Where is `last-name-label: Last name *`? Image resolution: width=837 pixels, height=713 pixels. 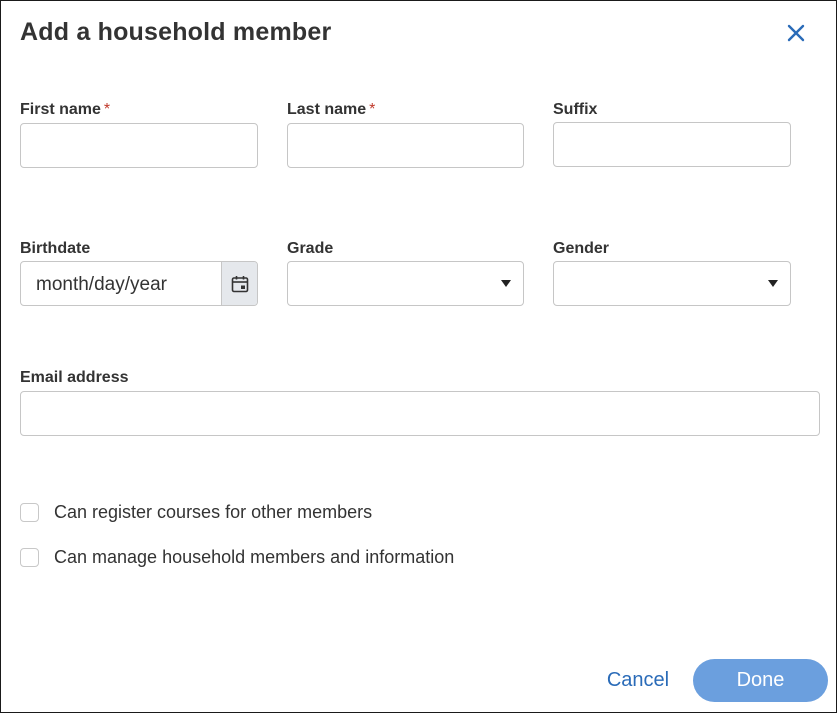
last-name-label: Last name * is located at coordinates (331, 110).